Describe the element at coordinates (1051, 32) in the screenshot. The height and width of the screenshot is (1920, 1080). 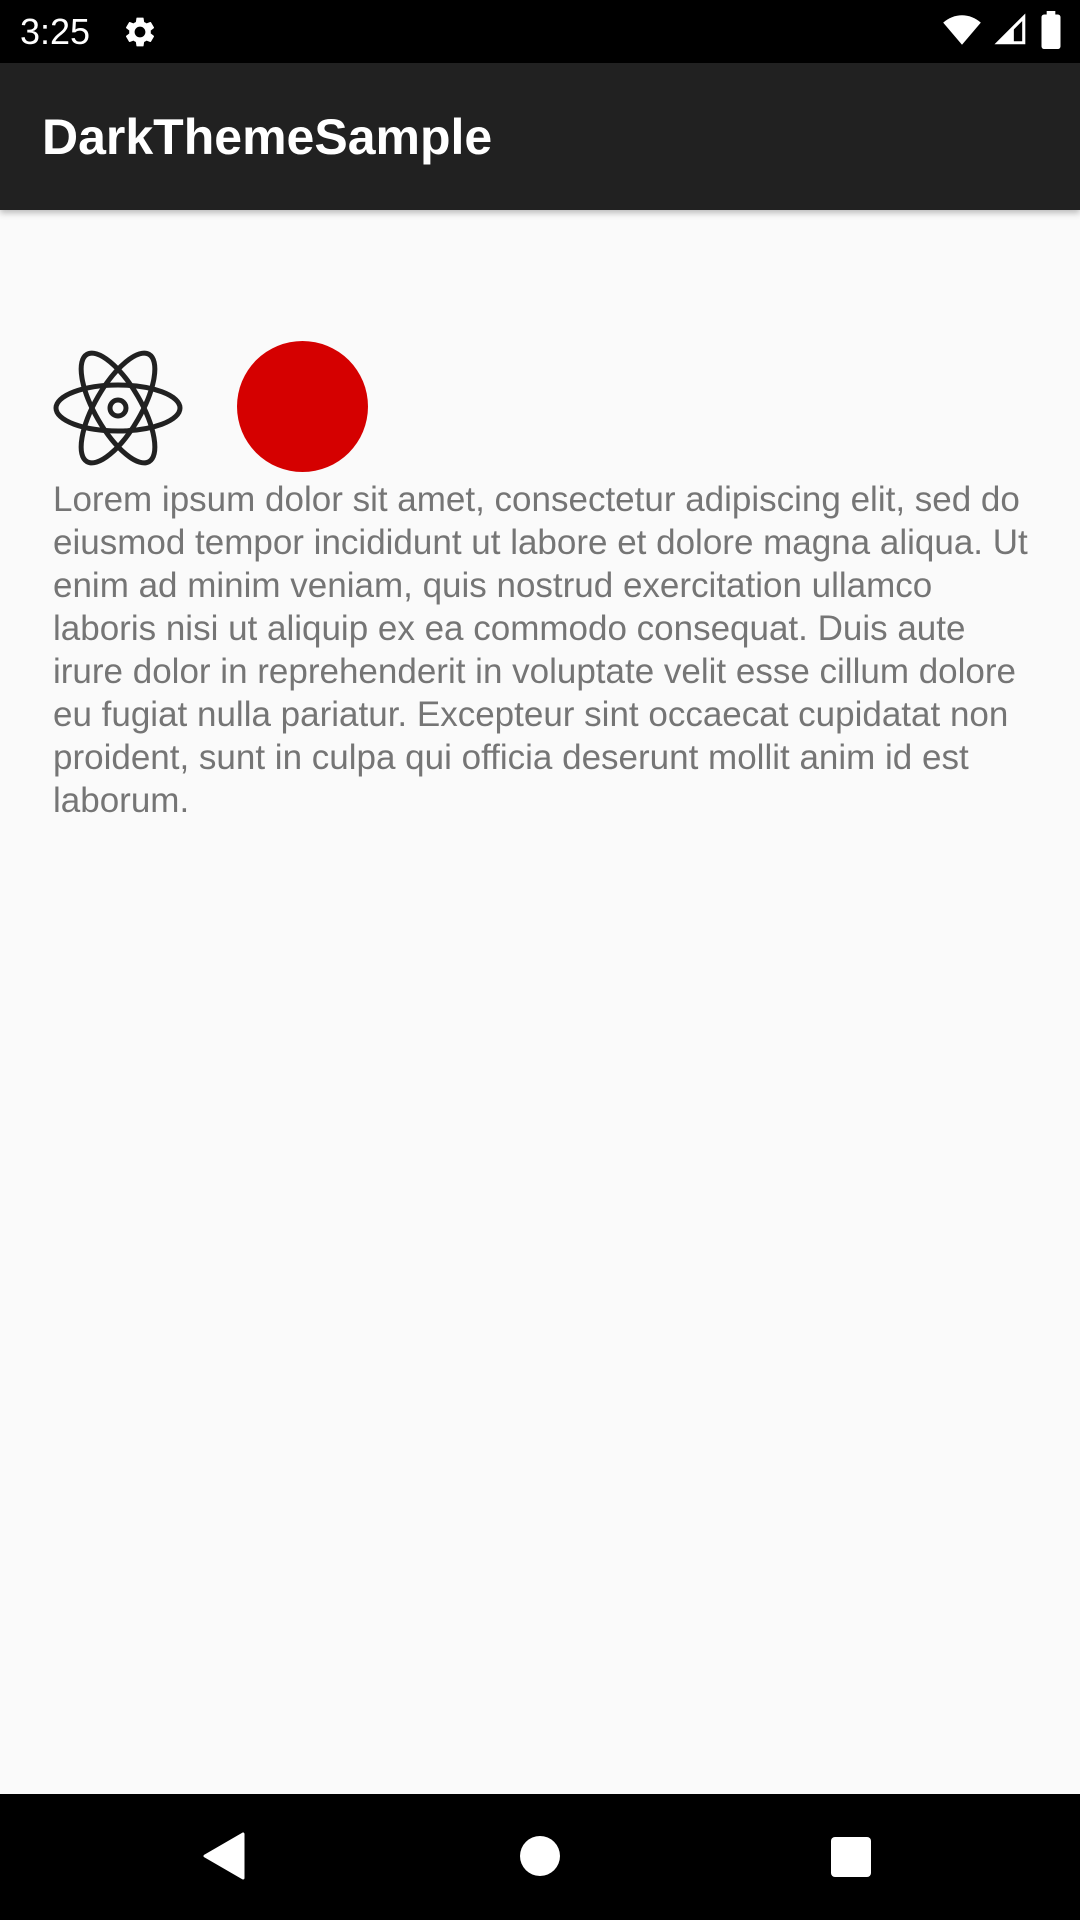
I see `battery-icon` at that location.